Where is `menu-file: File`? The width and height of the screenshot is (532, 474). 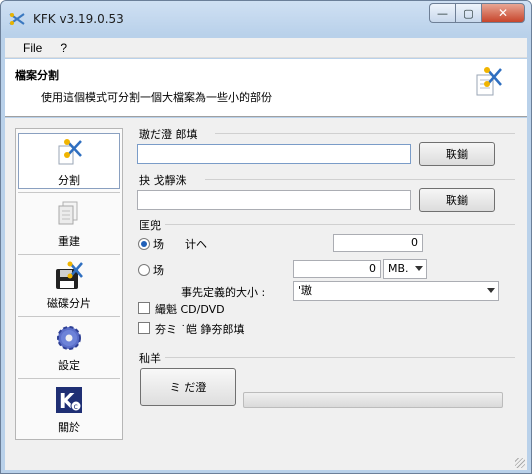
menu-file: File is located at coordinates (32, 48).